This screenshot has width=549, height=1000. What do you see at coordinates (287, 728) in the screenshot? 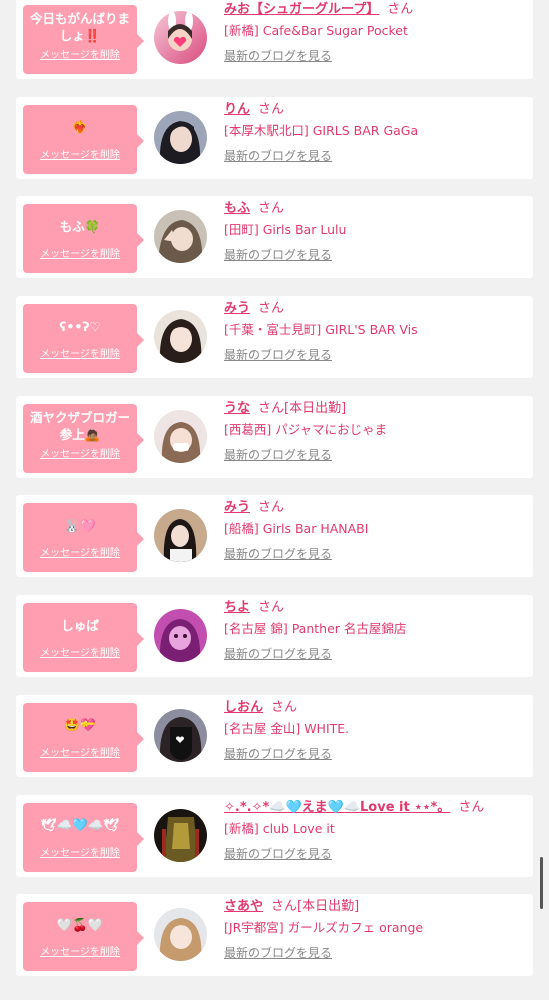
I see `shop-label: [名古屋 金山] WHITE.` at bounding box center [287, 728].